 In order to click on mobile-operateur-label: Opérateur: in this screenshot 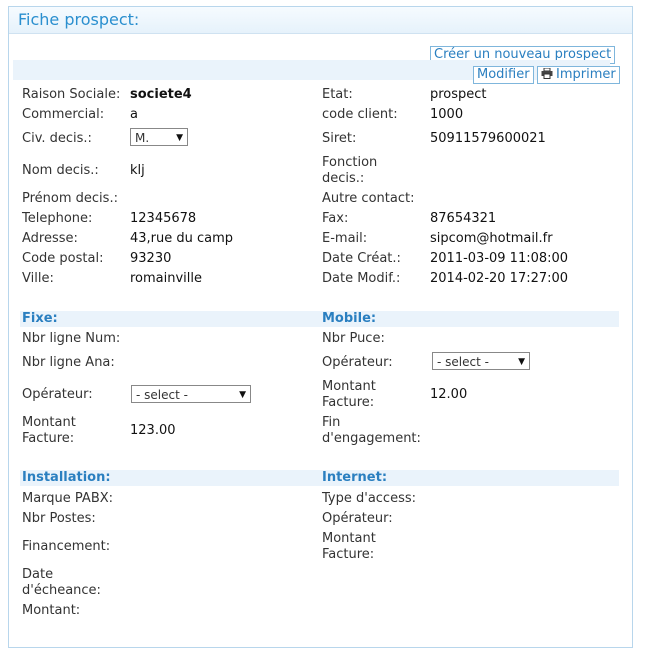, I will do `click(357, 362)`.